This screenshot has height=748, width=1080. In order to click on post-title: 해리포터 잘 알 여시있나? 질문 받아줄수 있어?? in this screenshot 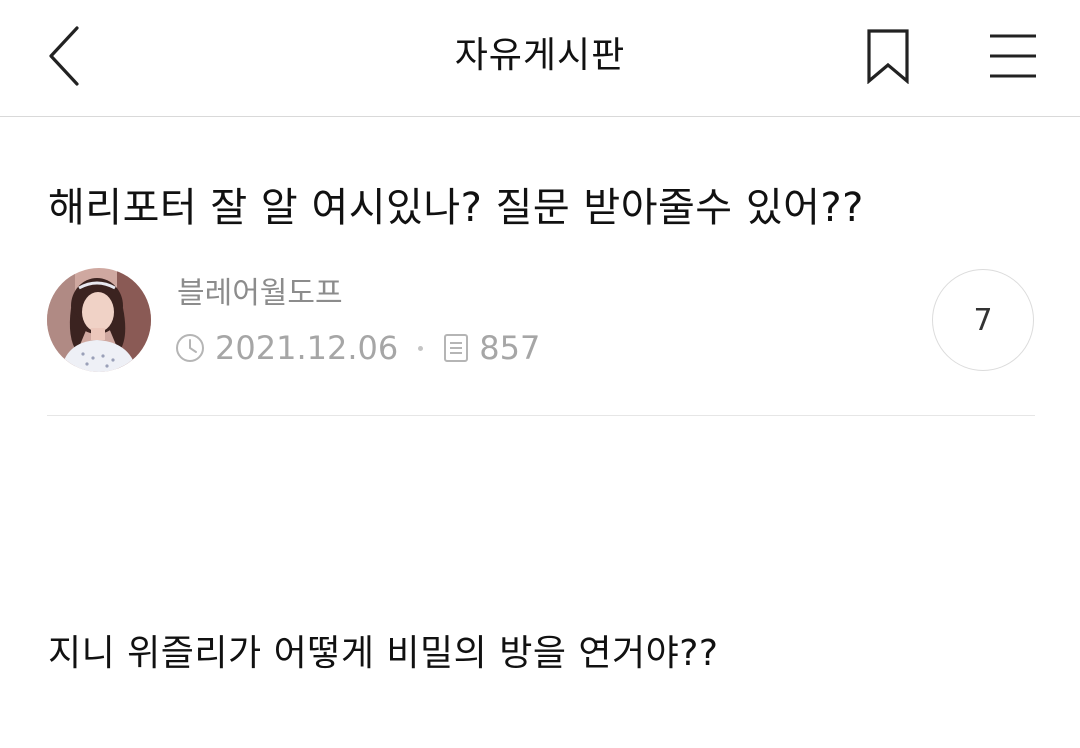, I will do `click(456, 208)`.